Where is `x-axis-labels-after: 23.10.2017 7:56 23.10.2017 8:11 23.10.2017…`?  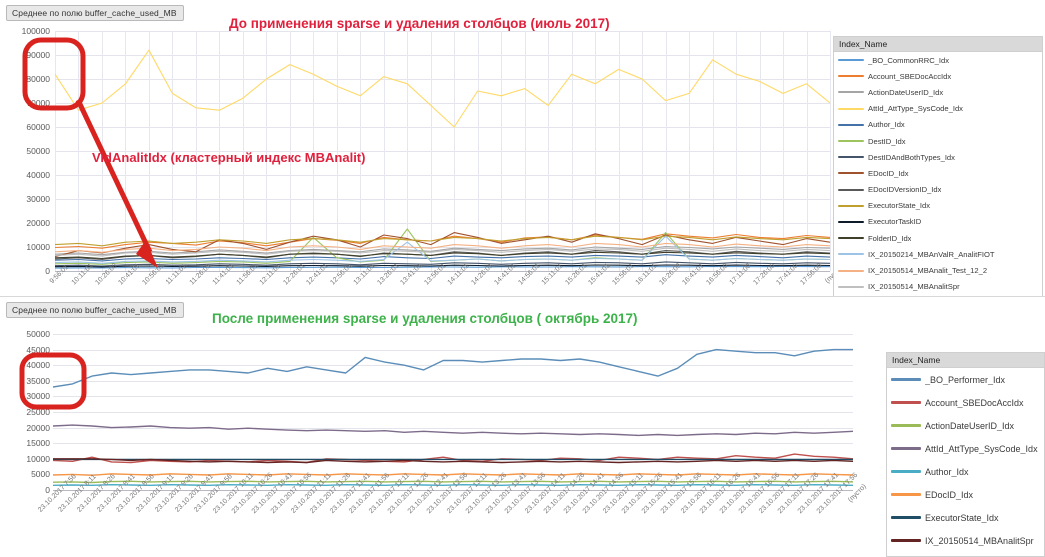 x-axis-labels-after: 23.10.2017 7:56 23.10.2017 8:11 23.10.2017… is located at coordinates (452, 499).